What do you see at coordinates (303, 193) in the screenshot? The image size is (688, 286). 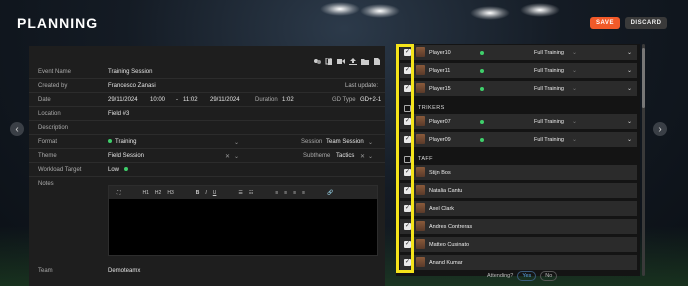 I see `align-justify-icon: ≡` at bounding box center [303, 193].